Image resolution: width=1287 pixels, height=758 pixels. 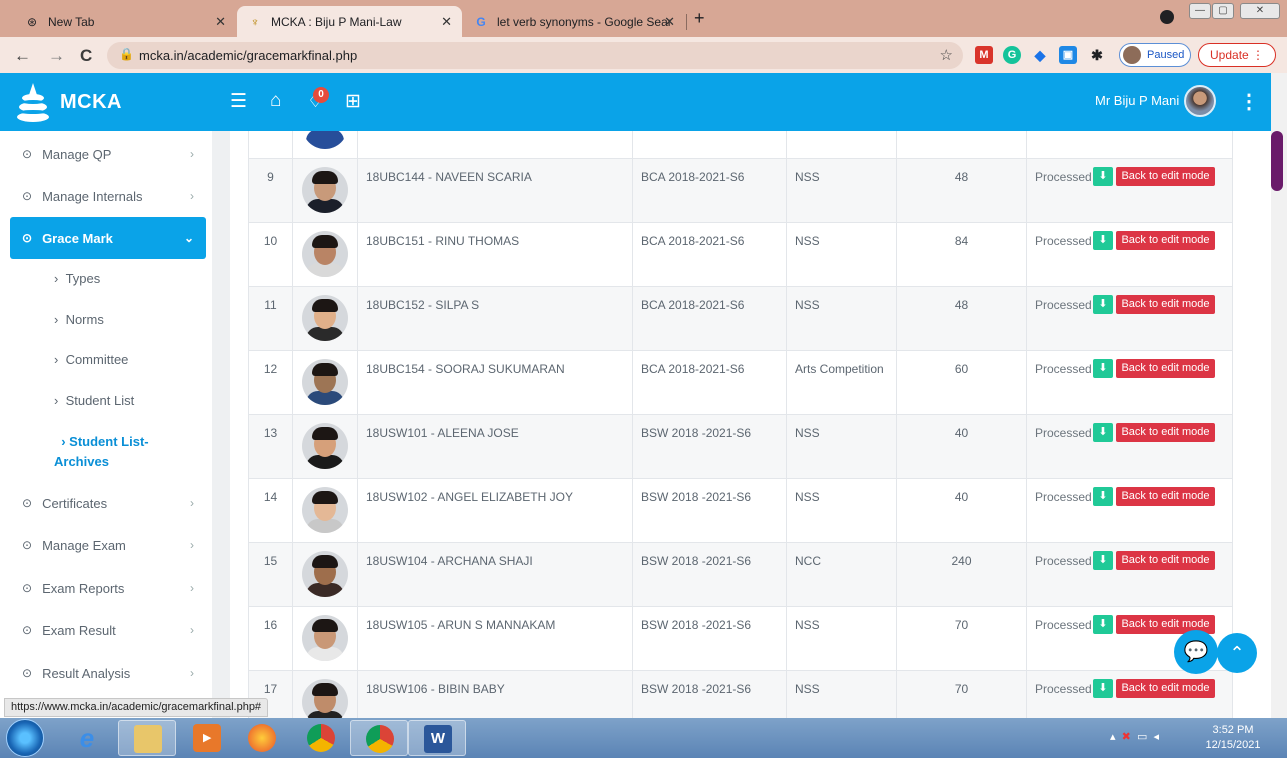 I want to click on scroll-top-button: ⌃, so click(x=1237, y=653).